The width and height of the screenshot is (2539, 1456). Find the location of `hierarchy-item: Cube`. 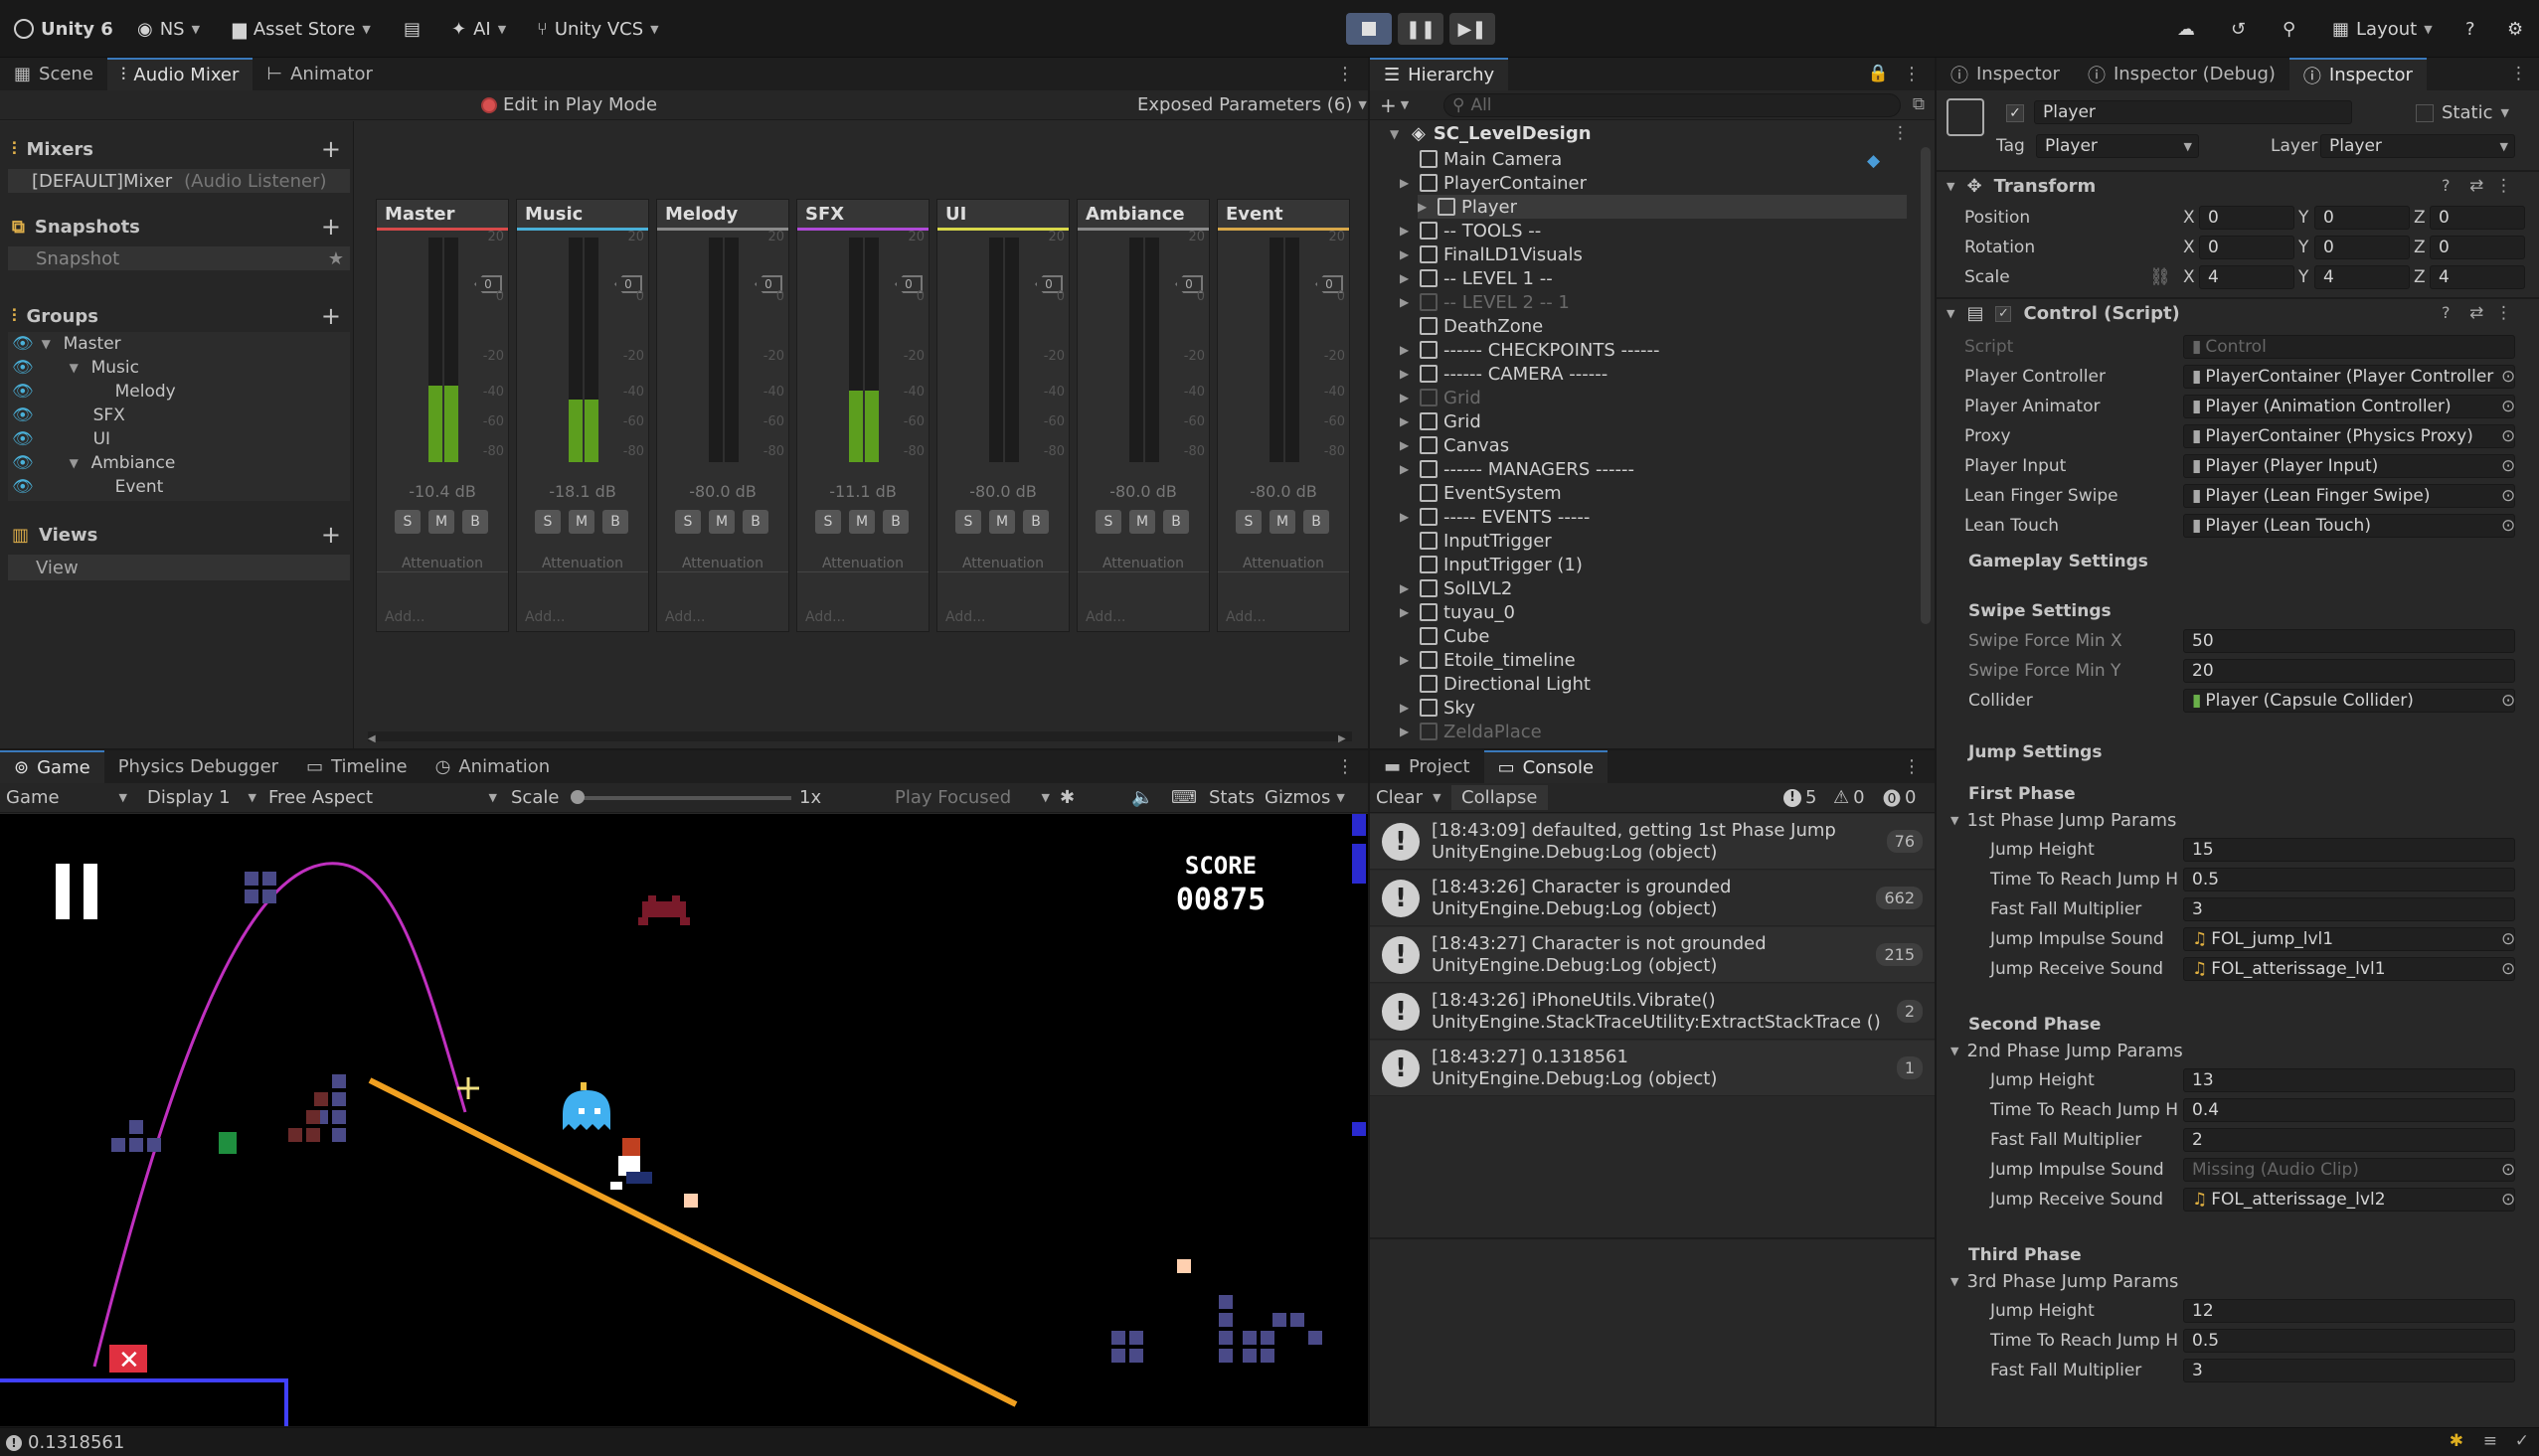

hierarchy-item: Cube is located at coordinates (1445, 636).